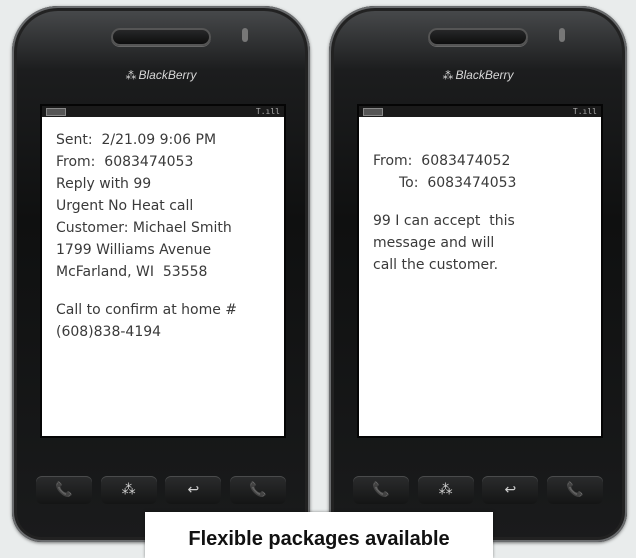 The image size is (636, 558). I want to click on message-line-city: McFarland, WI 53558, so click(132, 272).